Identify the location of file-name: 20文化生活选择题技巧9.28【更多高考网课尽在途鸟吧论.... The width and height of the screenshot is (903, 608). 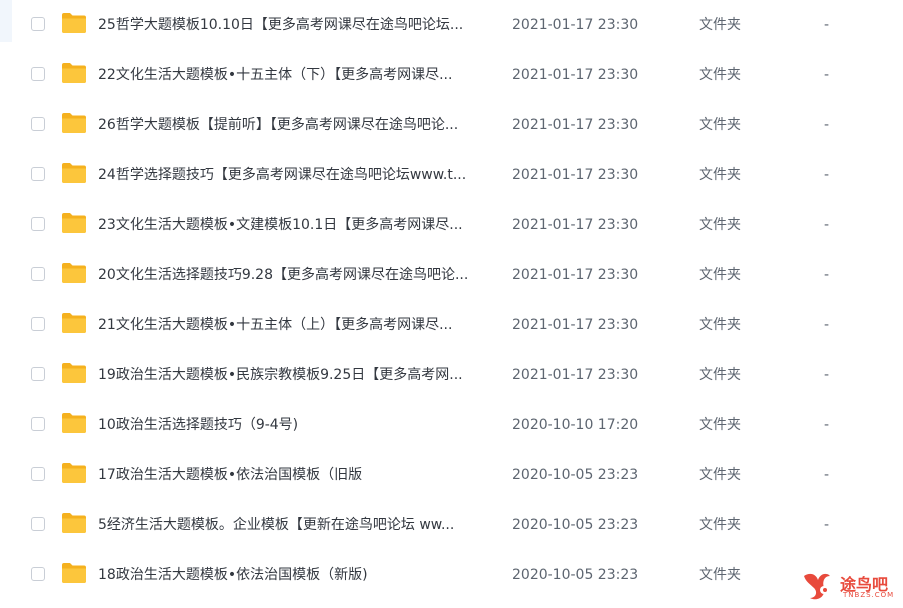
(295, 275).